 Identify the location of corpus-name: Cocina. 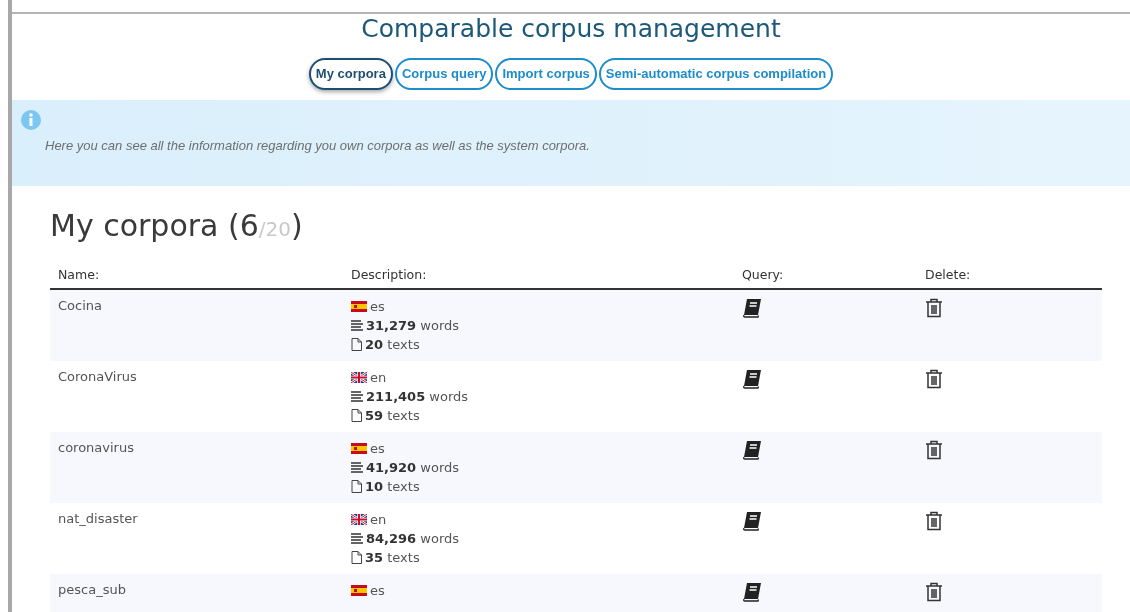
(80, 305).